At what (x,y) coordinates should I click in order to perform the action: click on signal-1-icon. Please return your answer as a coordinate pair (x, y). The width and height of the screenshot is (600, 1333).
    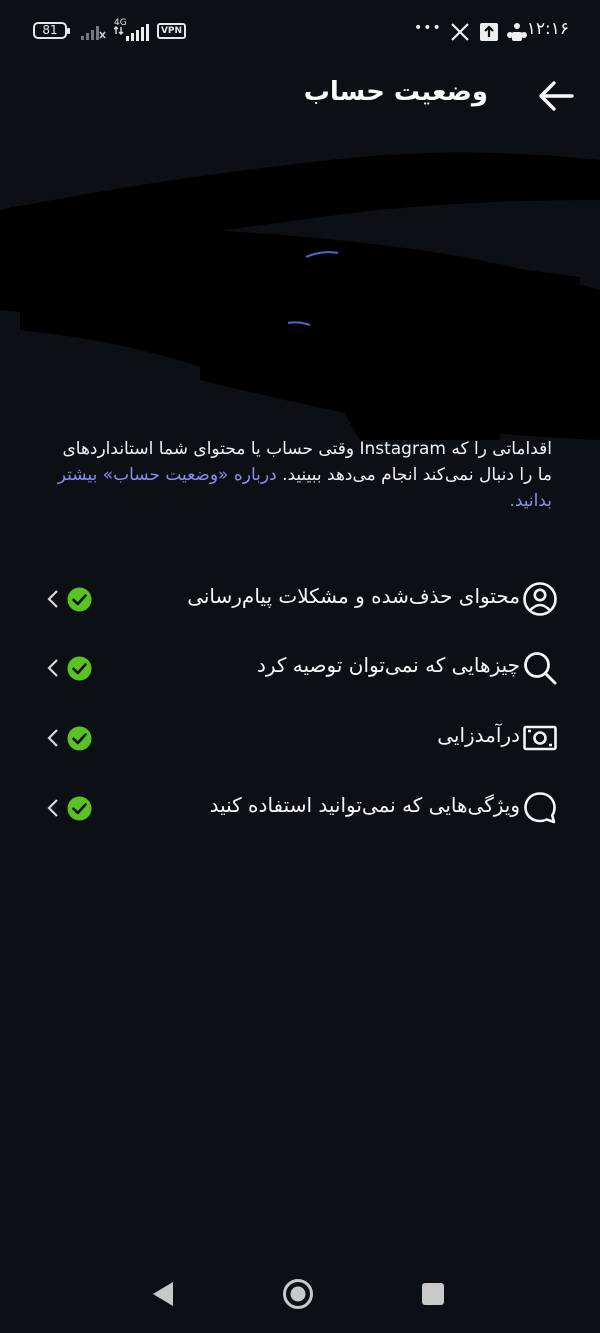
    Looking at the image, I should click on (93, 33).